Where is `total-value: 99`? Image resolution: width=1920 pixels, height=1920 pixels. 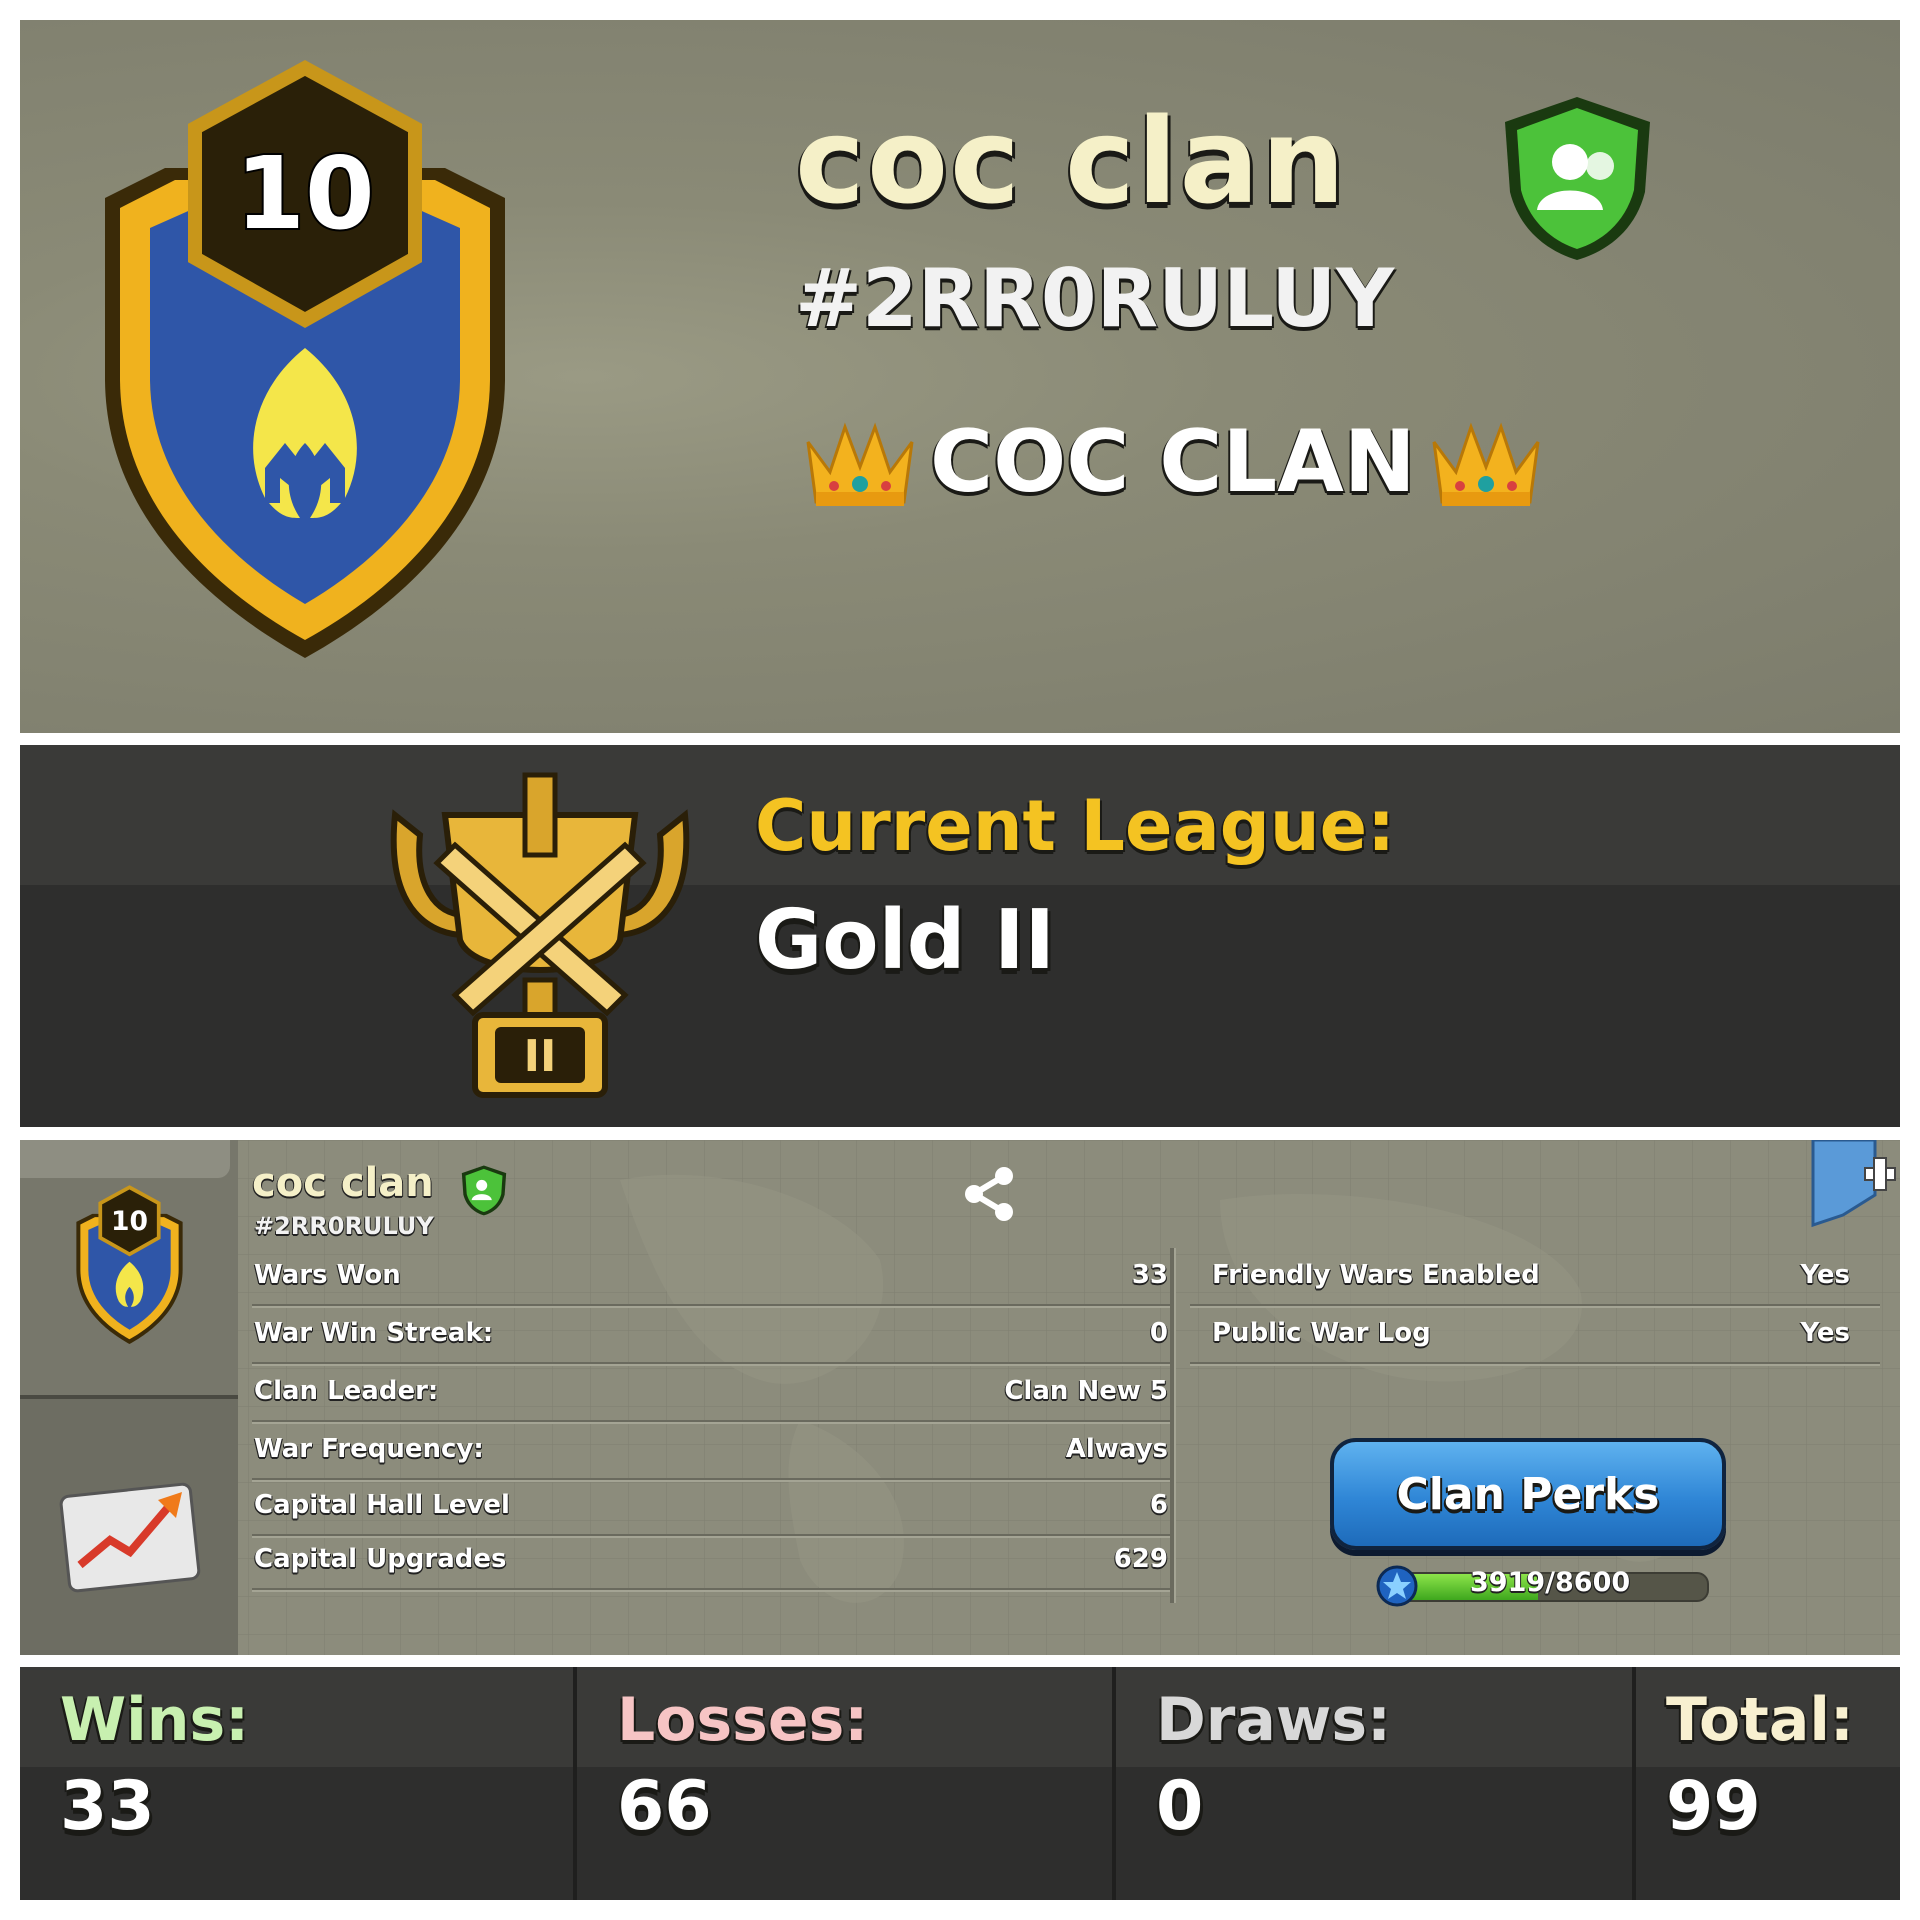
total-value: 99 is located at coordinates (1713, 1806).